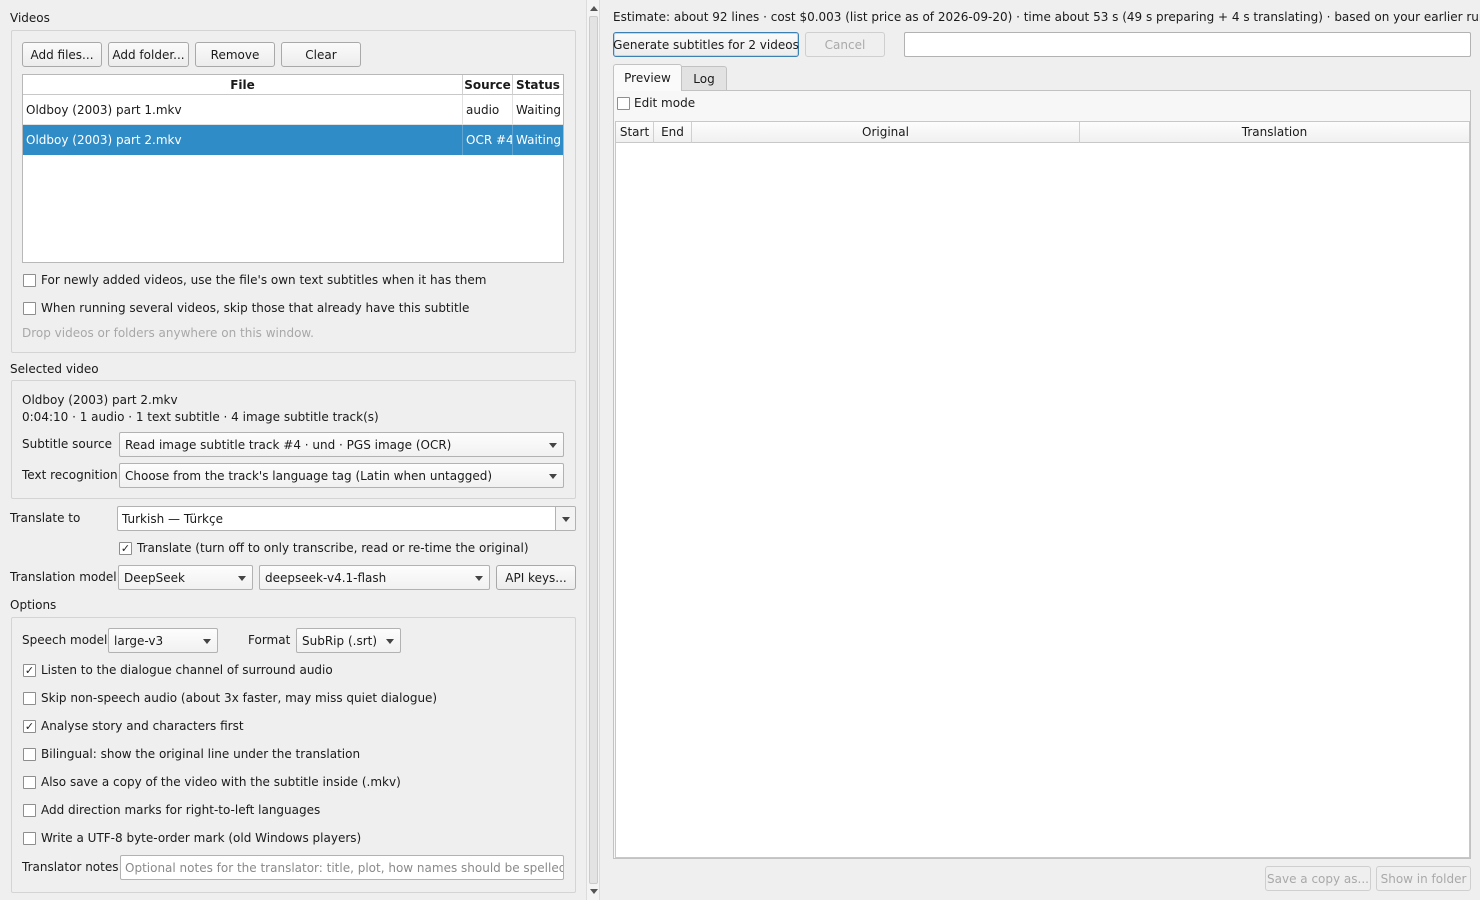 The image size is (1480, 900). Describe the element at coordinates (172, 518) in the screenshot. I see `translate-to-value: Turkish — Türkçe` at that location.